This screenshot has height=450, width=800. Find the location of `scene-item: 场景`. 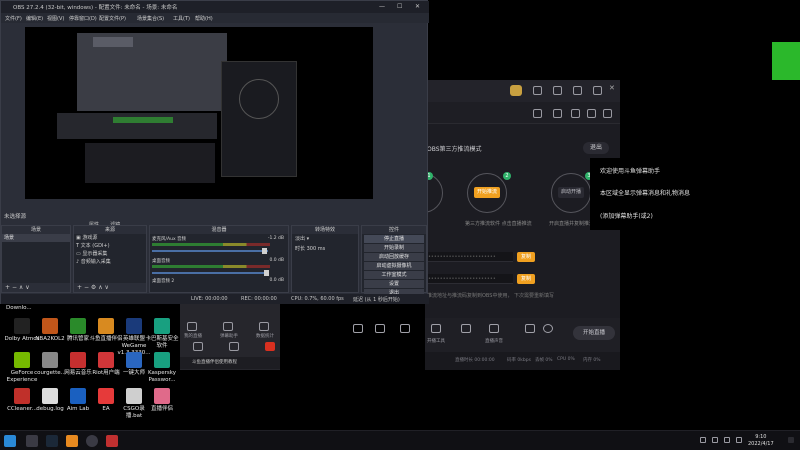

scene-item: 场景 is located at coordinates (36, 238).